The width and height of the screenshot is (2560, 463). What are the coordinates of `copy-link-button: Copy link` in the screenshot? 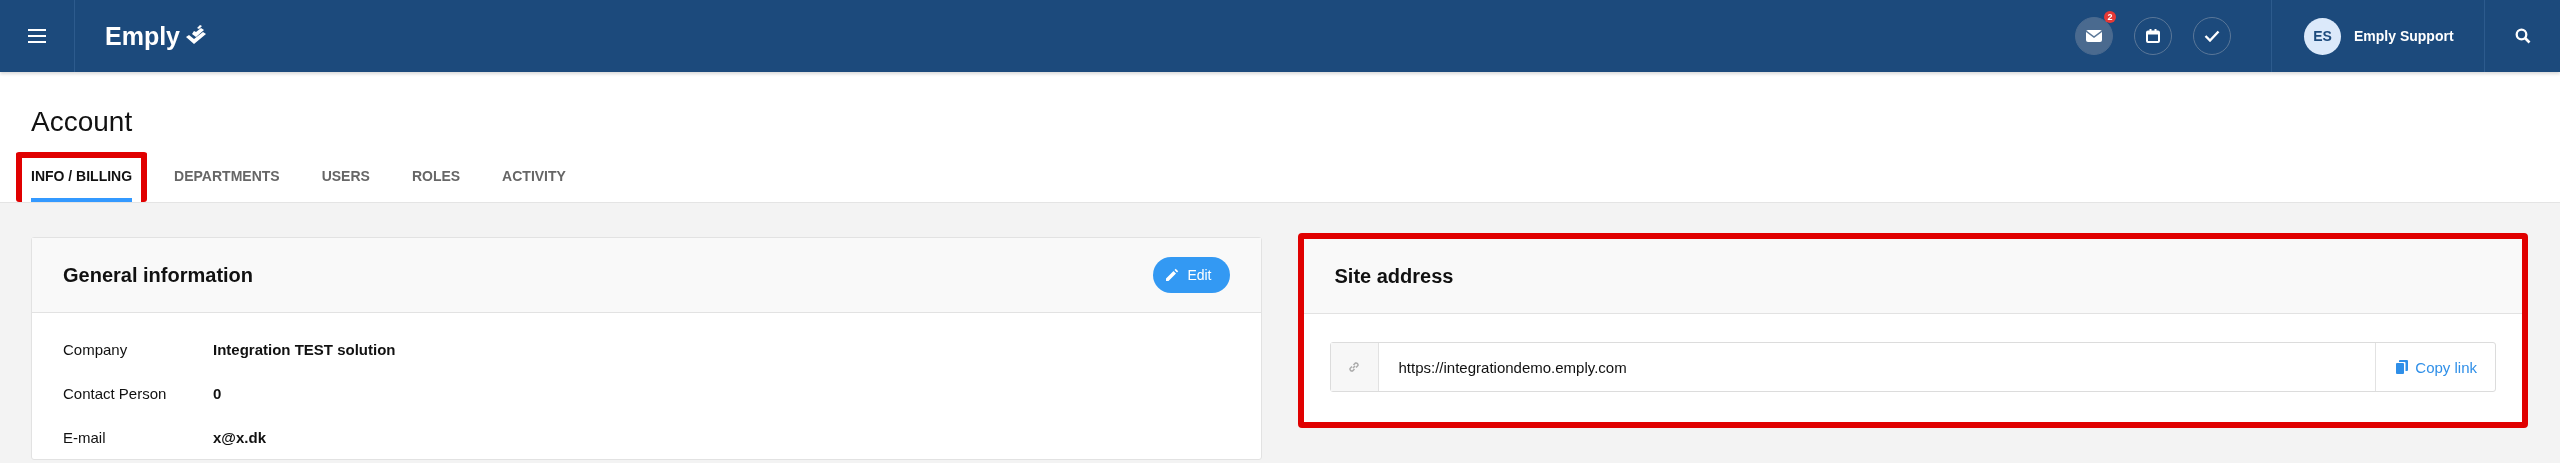 It's located at (2435, 367).